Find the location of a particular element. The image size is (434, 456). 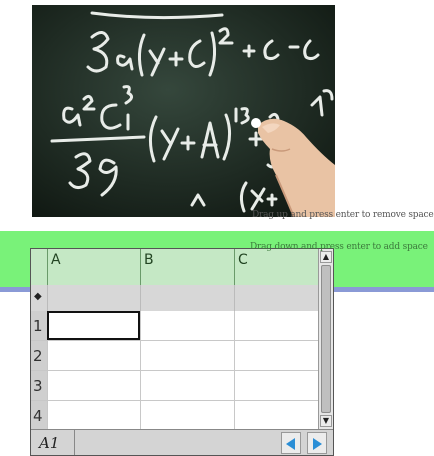

column-header-row: A B C is located at coordinates (174, 267).